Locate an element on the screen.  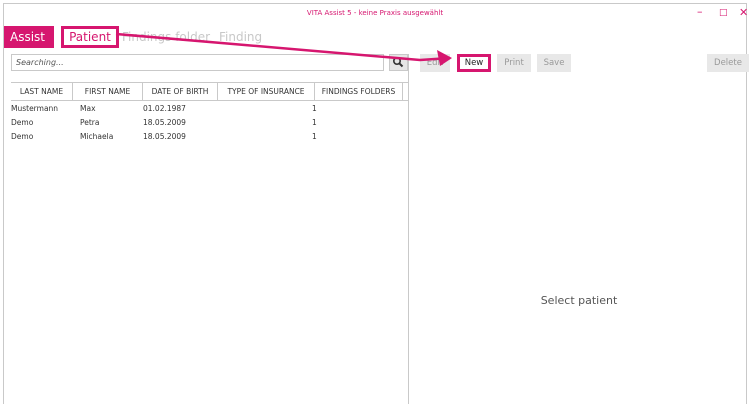
search-icon is located at coordinates (398, 62).